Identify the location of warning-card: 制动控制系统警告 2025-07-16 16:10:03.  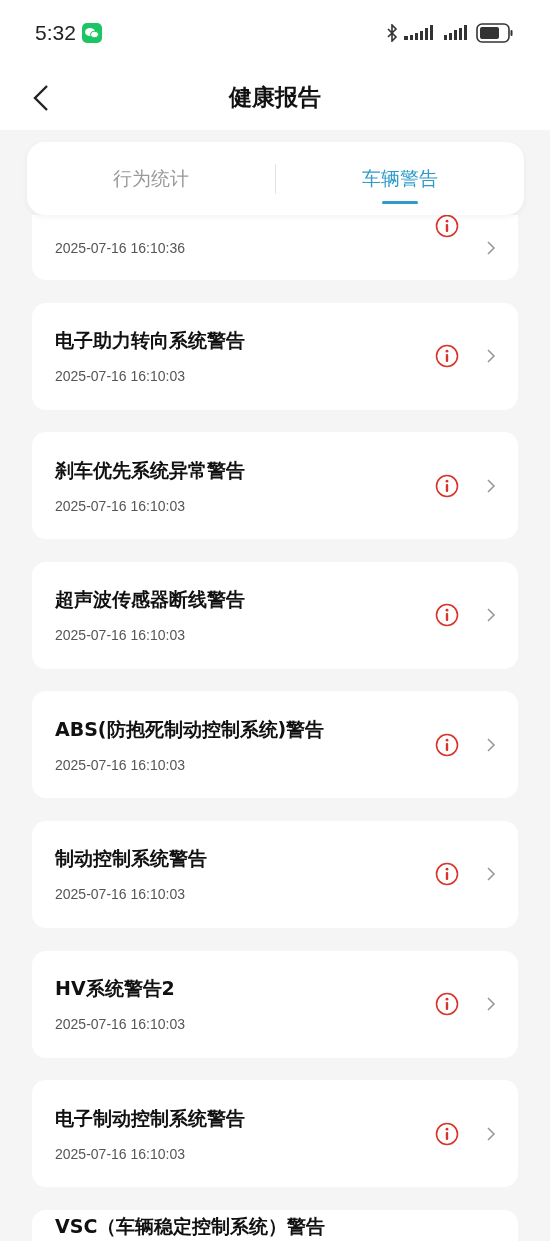
(275, 874).